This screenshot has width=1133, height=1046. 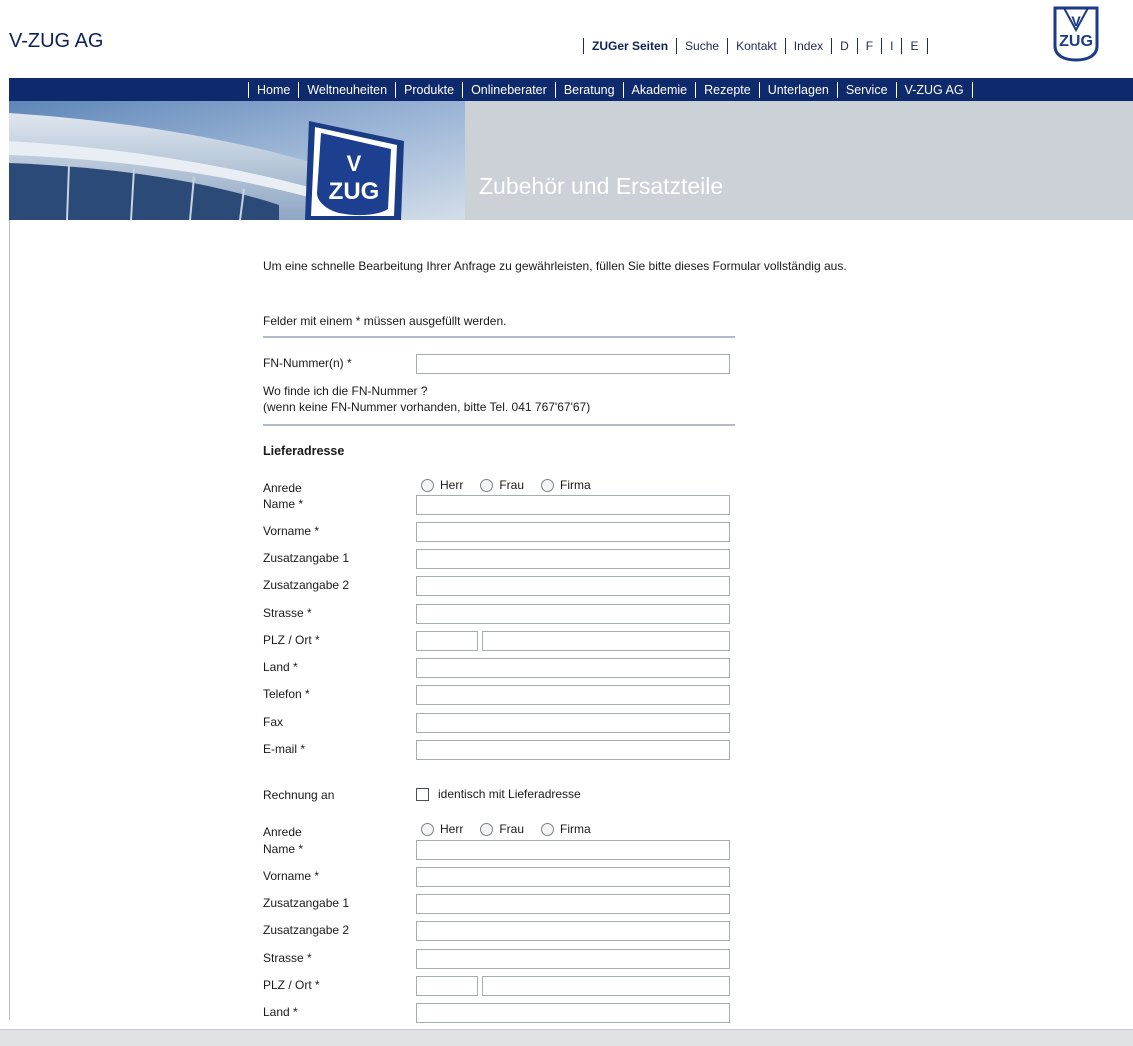 What do you see at coordinates (660, 90) in the screenshot?
I see `nav-akademie: Akademie` at bounding box center [660, 90].